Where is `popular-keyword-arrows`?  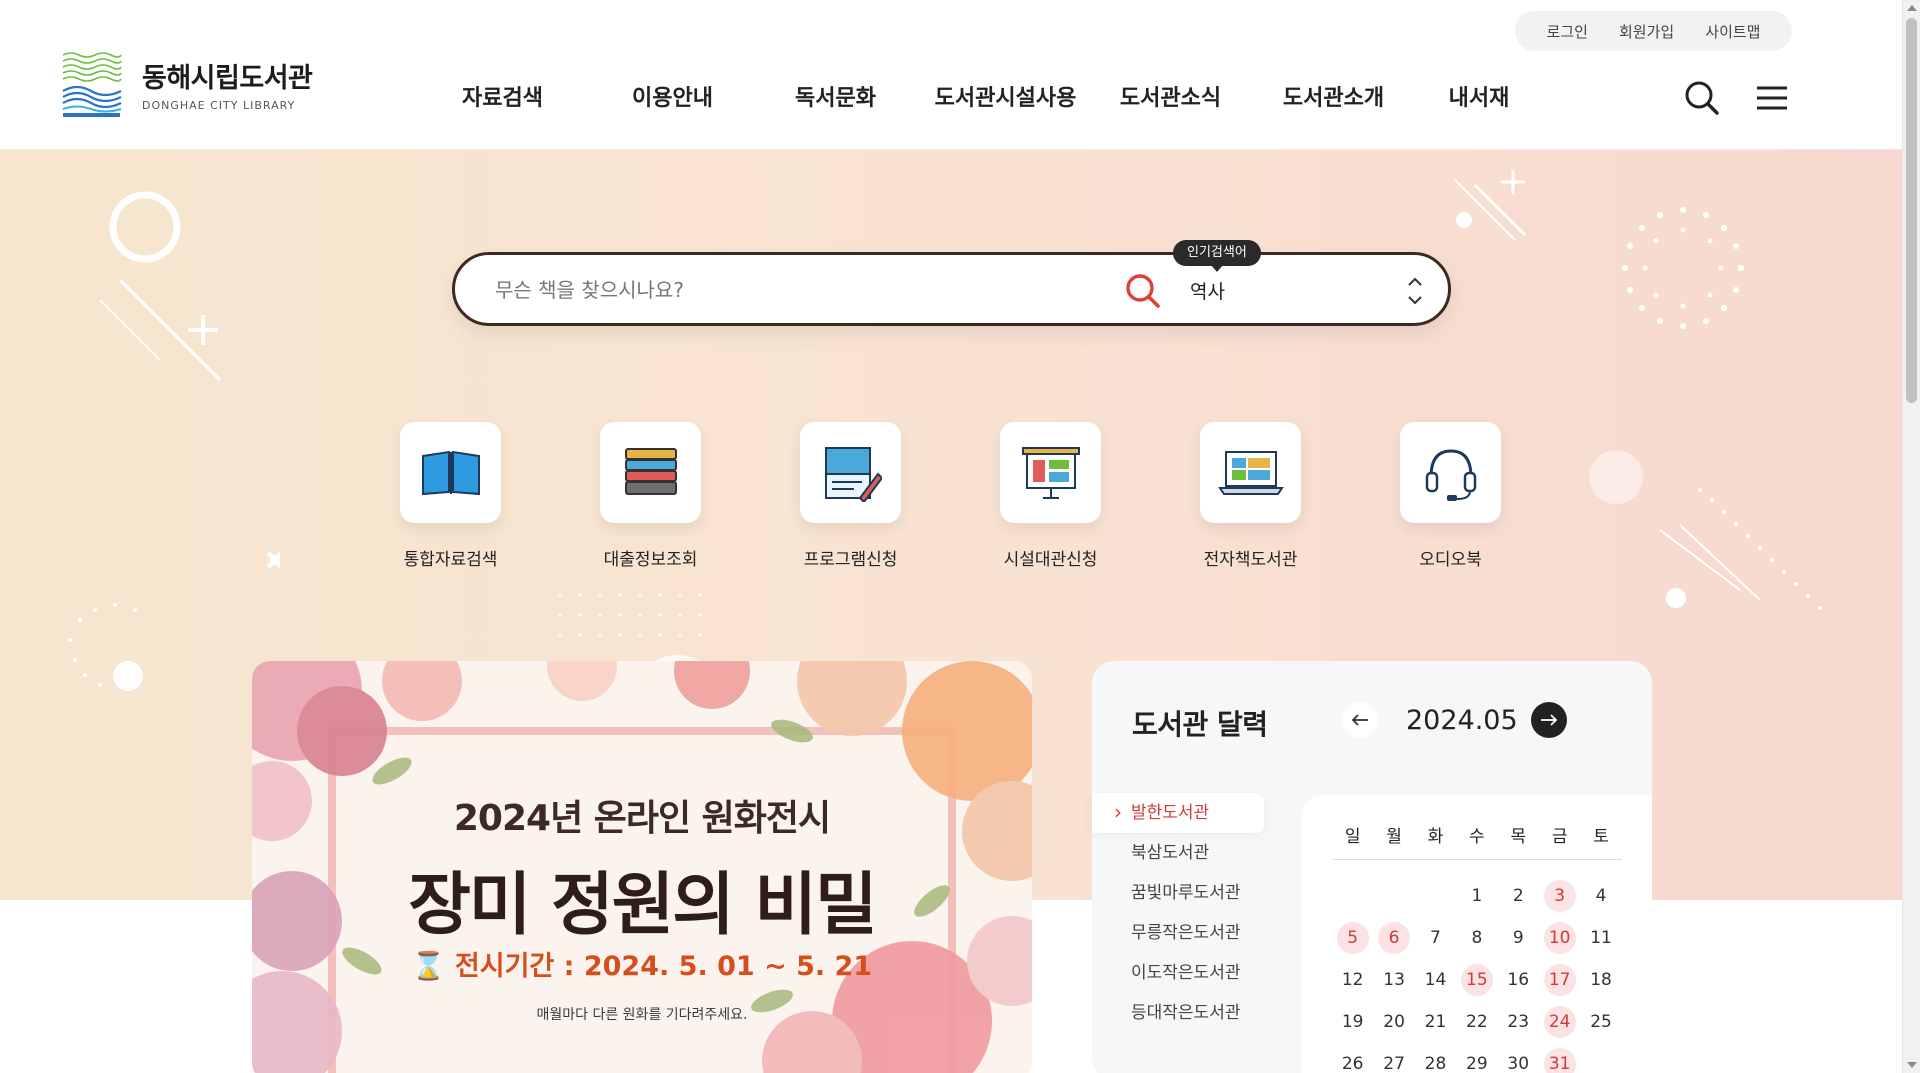
popular-keyword-arrows is located at coordinates (1415, 291).